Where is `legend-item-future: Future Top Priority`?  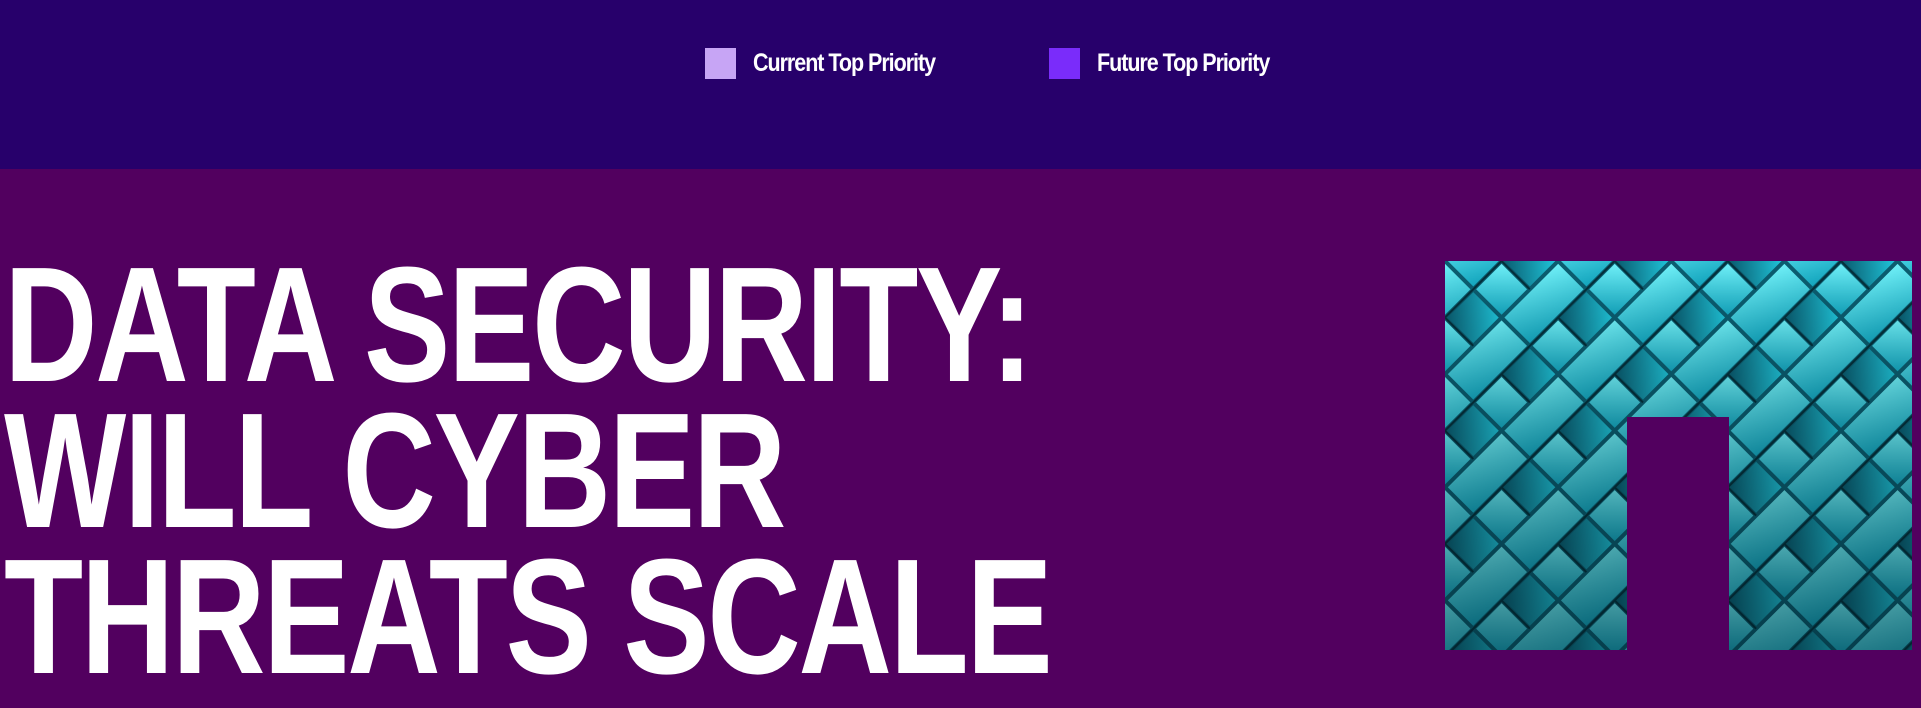
legend-item-future: Future Top Priority is located at coordinates (1172, 63).